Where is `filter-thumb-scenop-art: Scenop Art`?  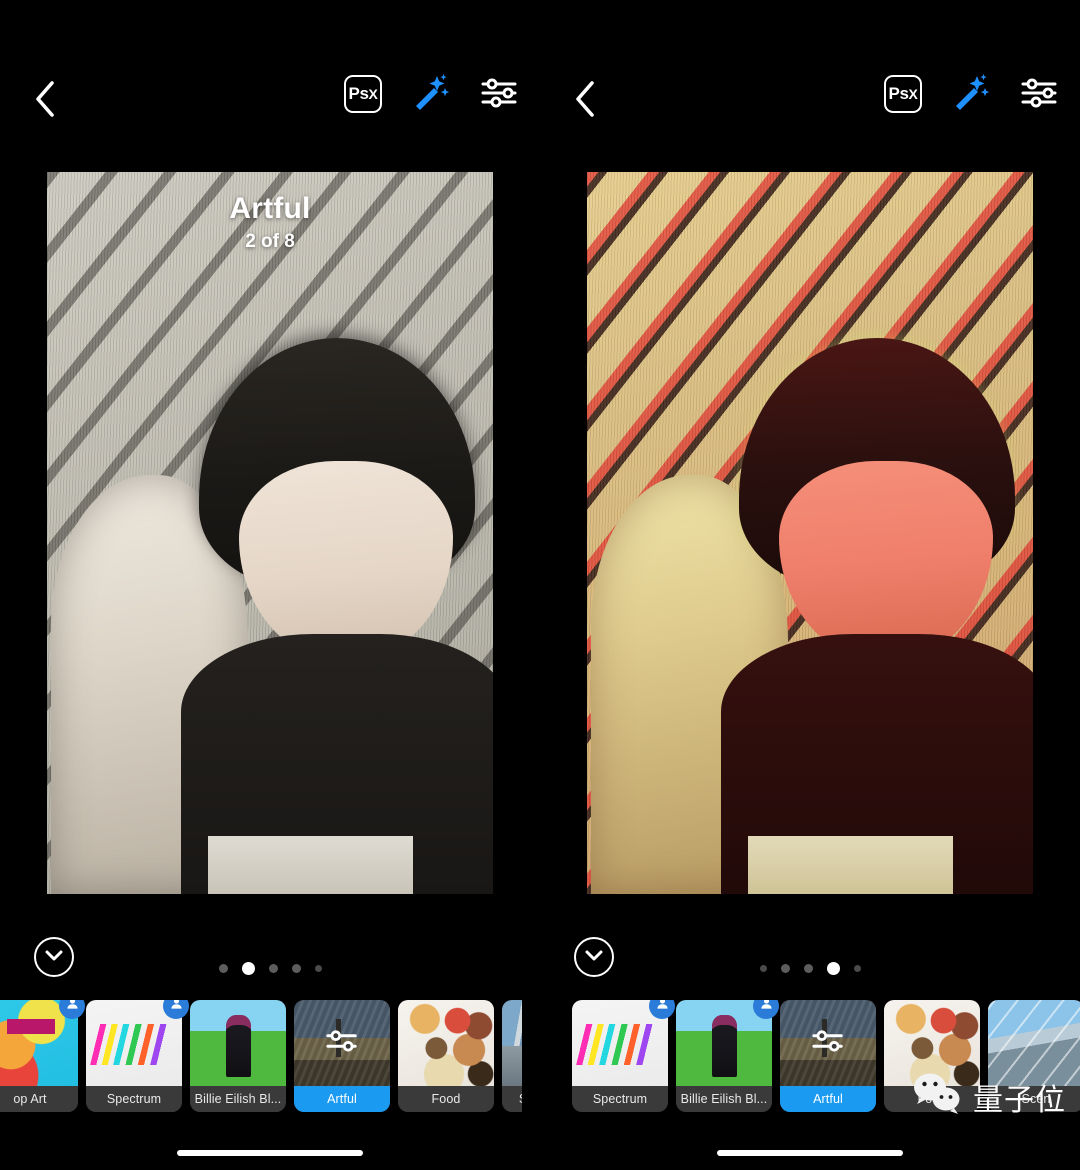 filter-thumb-scenop-art: Scenop Art is located at coordinates (512, 1056).